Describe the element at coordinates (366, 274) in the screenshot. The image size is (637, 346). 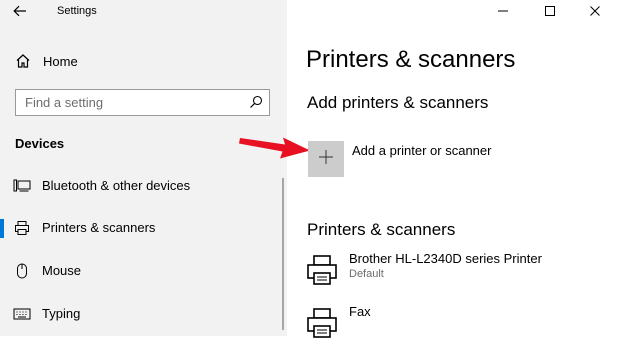
I see `printer-status: Default` at that location.